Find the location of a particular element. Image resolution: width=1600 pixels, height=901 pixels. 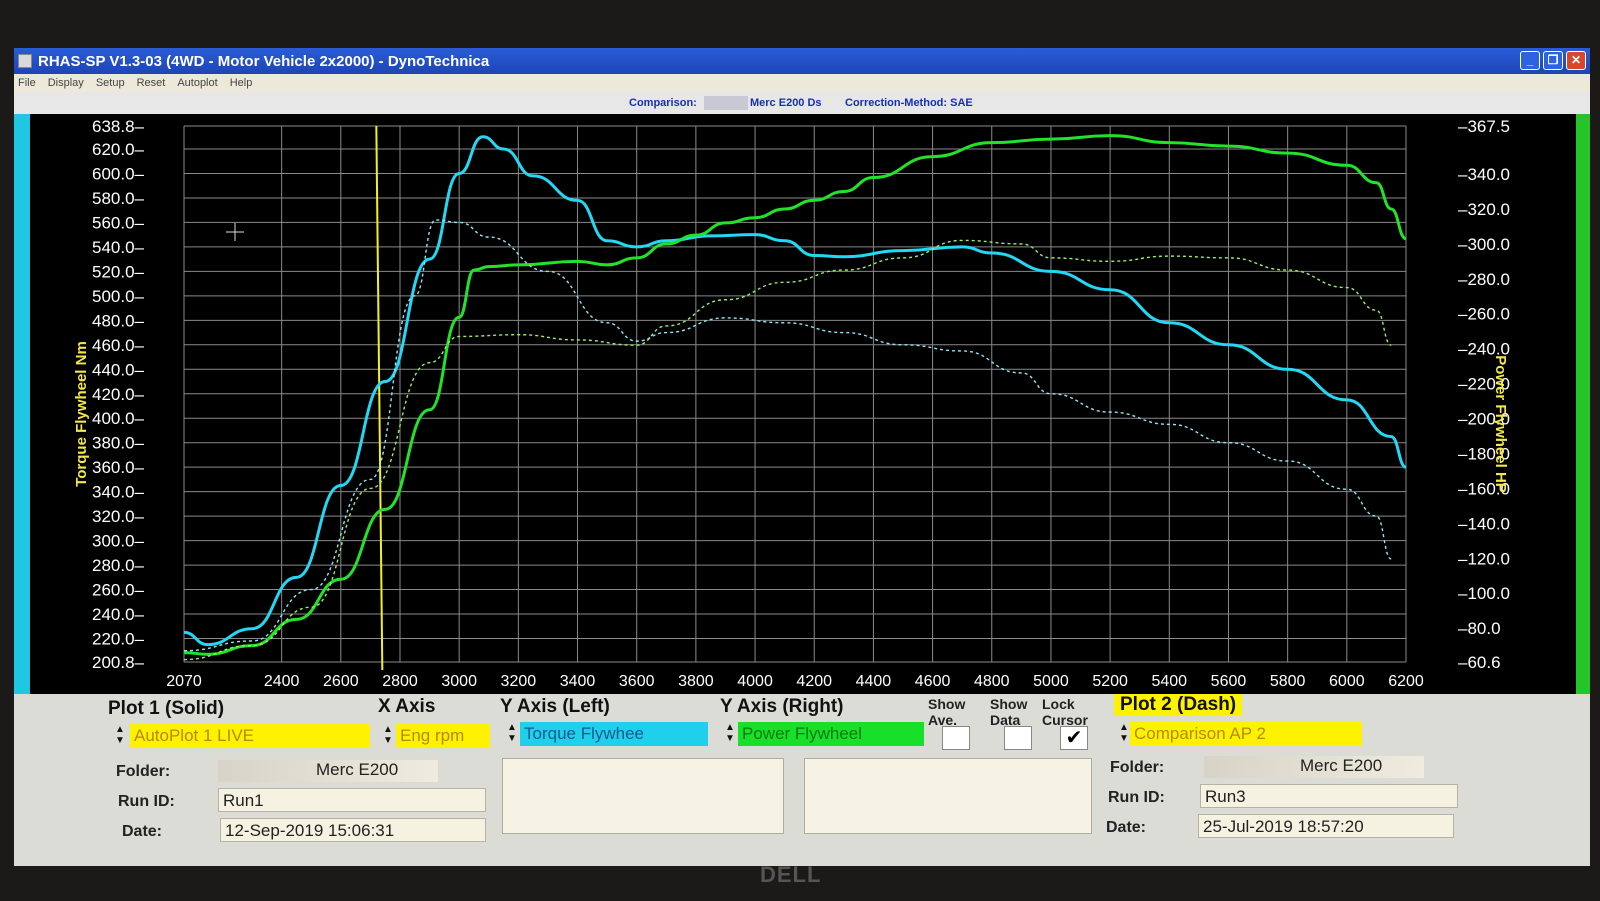

plot2-spinner: ▲ ▼ is located at coordinates (1124, 734).